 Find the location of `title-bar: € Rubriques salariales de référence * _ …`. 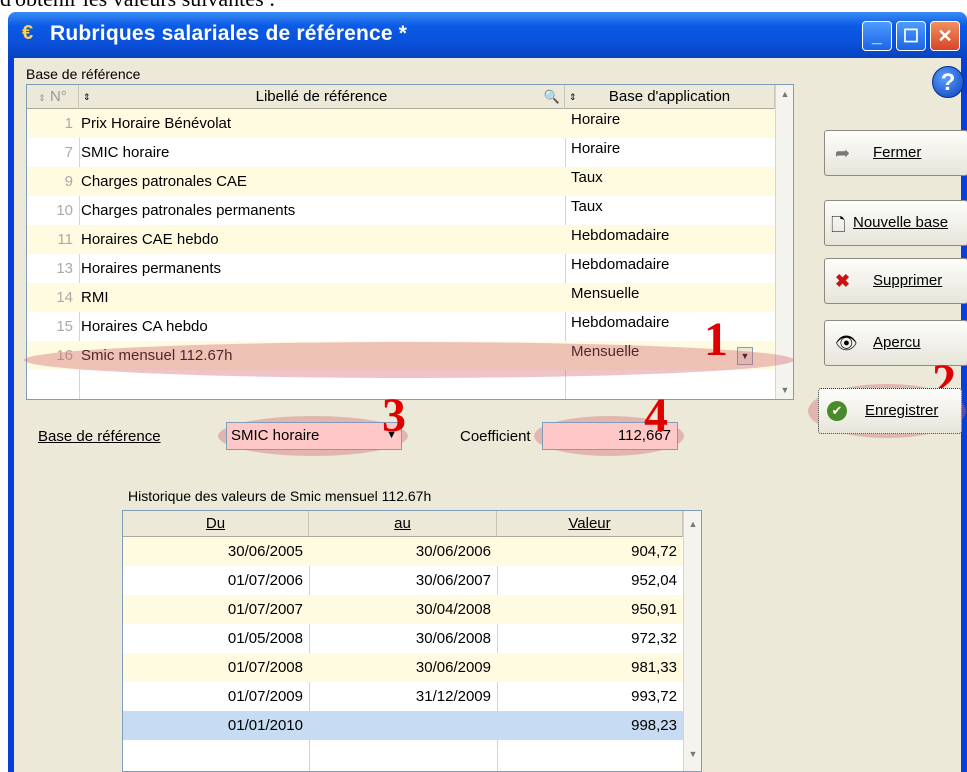

title-bar: € Rubriques salariales de référence * _ … is located at coordinates (487, 35).